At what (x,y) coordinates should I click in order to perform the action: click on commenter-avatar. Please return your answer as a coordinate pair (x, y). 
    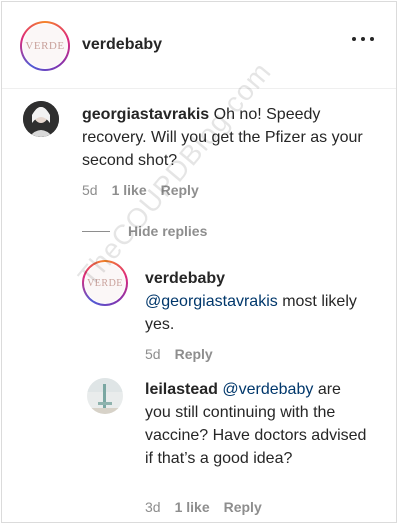
    Looking at the image, I should click on (41, 119).